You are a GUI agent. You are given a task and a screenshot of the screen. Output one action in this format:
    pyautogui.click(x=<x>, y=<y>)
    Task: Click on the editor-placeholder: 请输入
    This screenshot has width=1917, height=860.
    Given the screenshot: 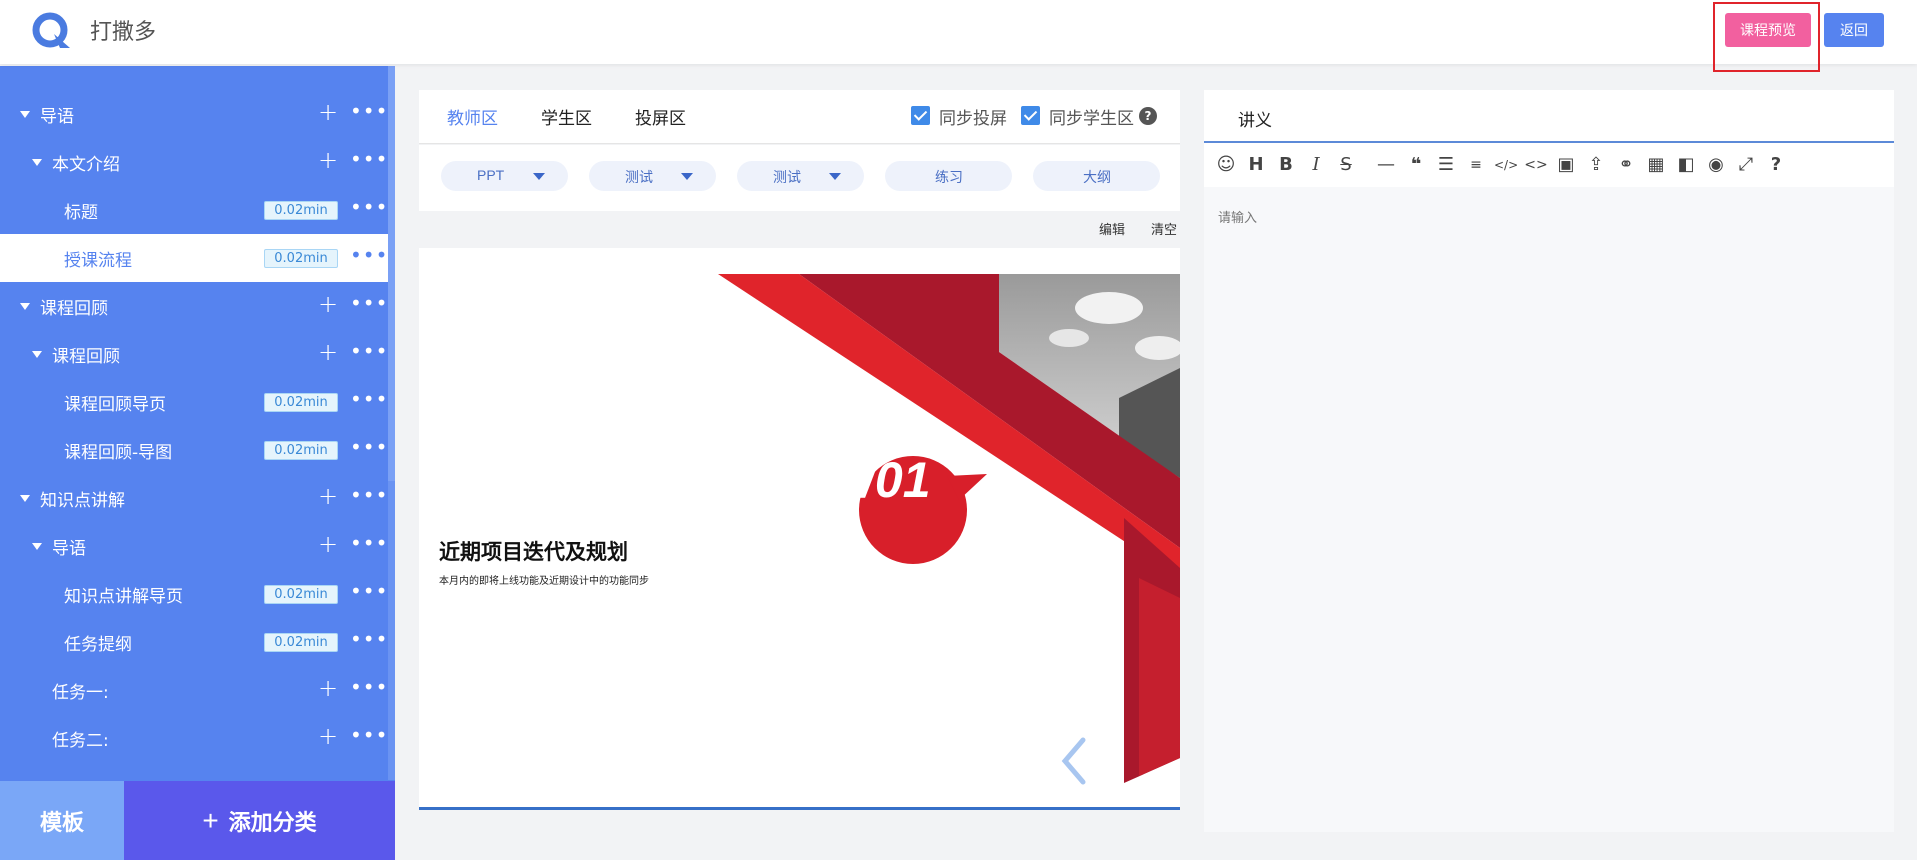 What is the action you would take?
    pyautogui.click(x=1238, y=218)
    